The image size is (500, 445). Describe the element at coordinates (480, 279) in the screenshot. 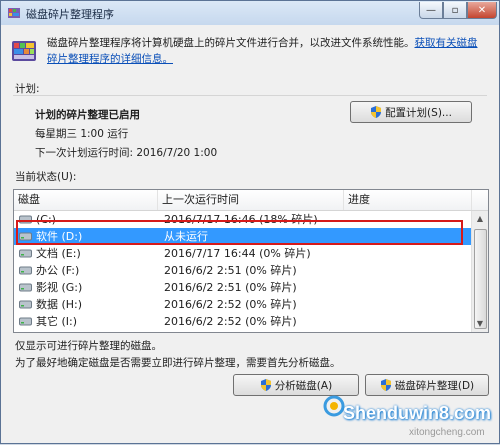

I see `scroll-thumb` at that location.